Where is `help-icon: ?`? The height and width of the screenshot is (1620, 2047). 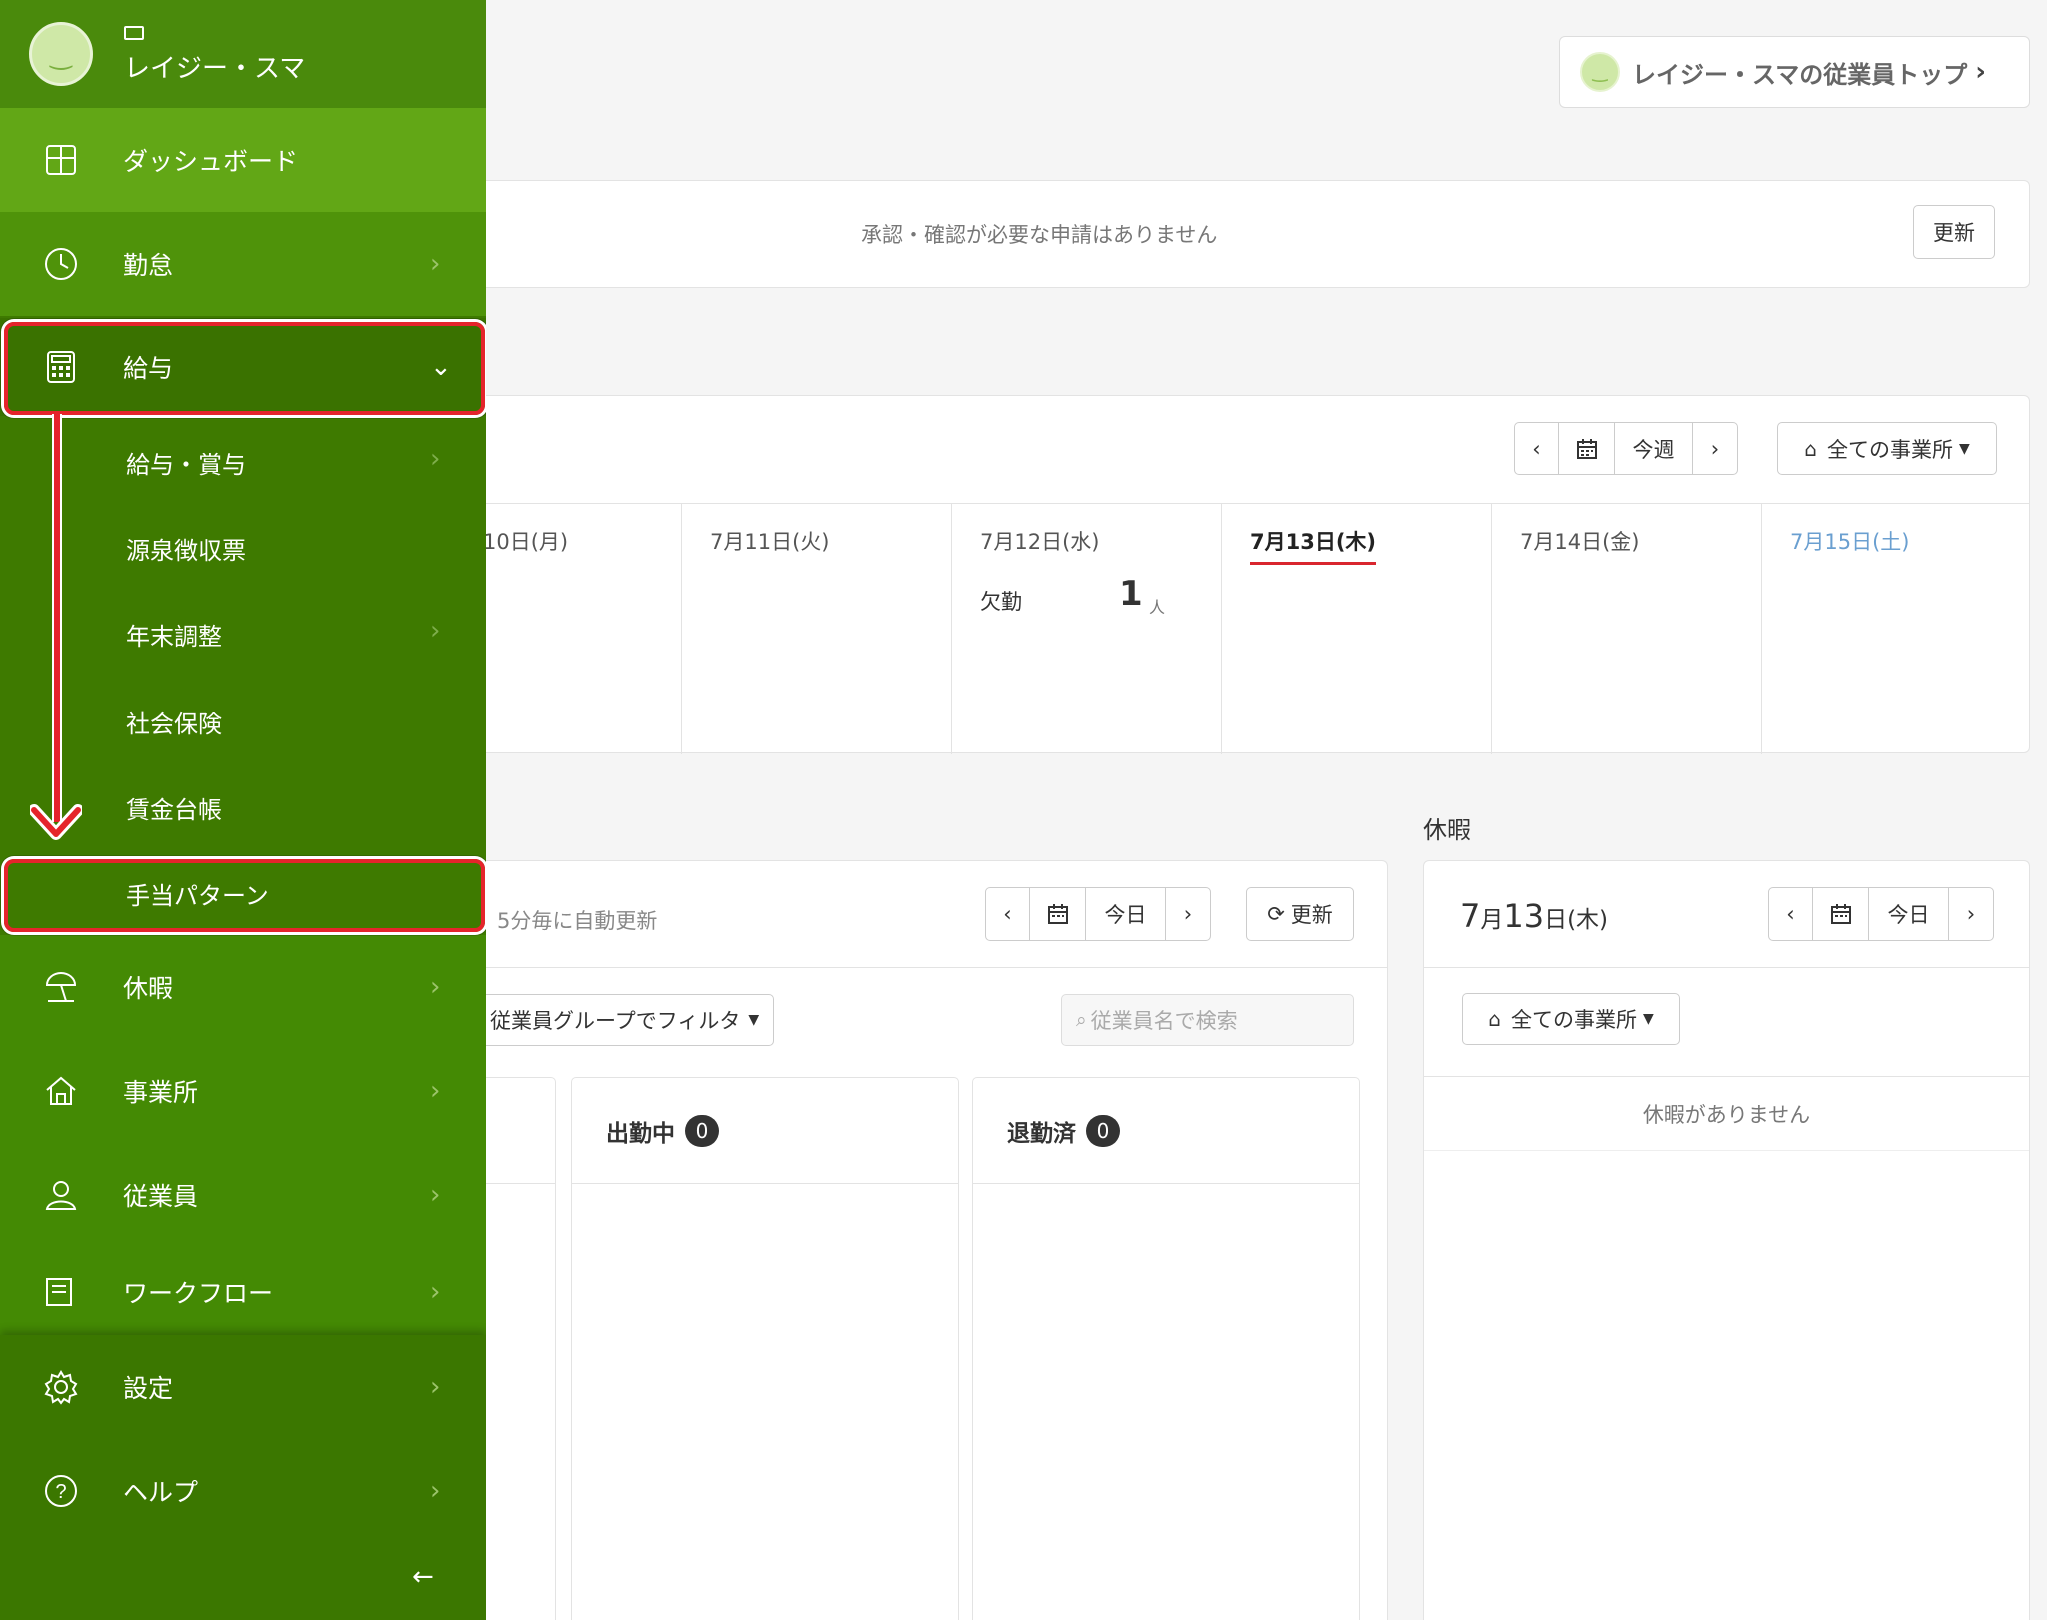 help-icon: ? is located at coordinates (61, 1491).